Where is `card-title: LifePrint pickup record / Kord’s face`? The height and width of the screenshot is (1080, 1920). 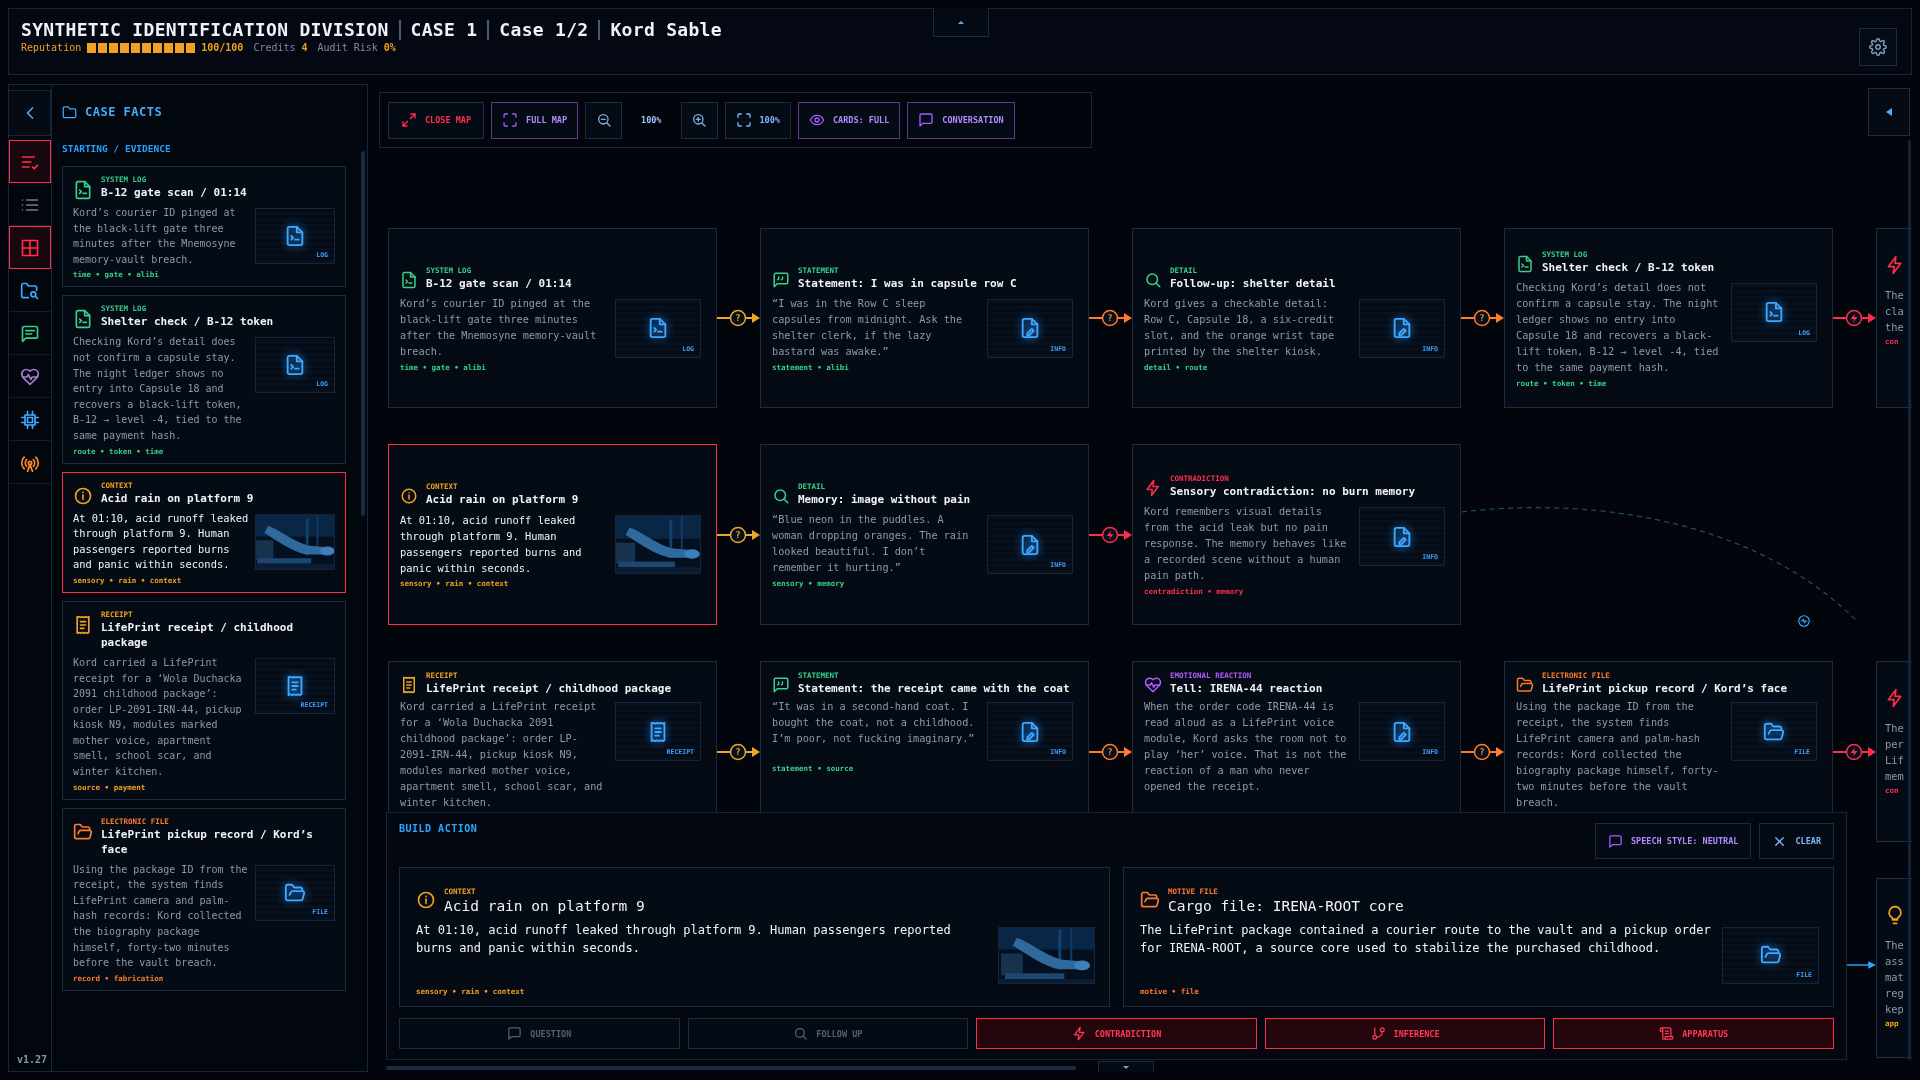 card-title: LifePrint pickup record / Kord’s face is located at coordinates (207, 841).